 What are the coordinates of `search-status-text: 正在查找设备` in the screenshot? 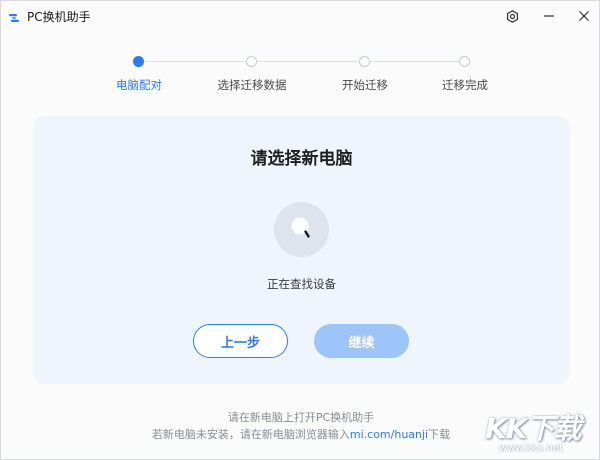 It's located at (301, 284).